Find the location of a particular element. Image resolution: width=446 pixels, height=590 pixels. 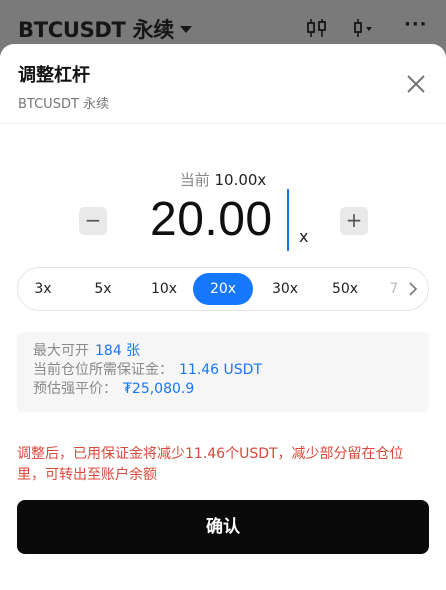

preset-3x: 3x is located at coordinates (43, 289).